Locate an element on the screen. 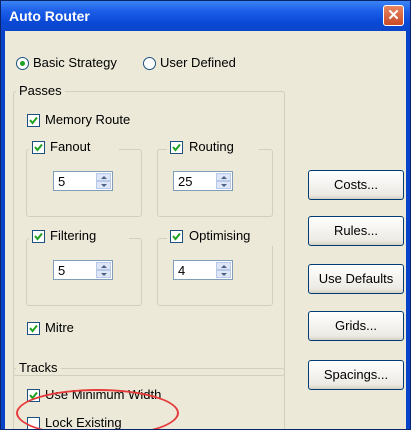 The width and height of the screenshot is (414, 430). optimising-spin-down is located at coordinates (223, 274).